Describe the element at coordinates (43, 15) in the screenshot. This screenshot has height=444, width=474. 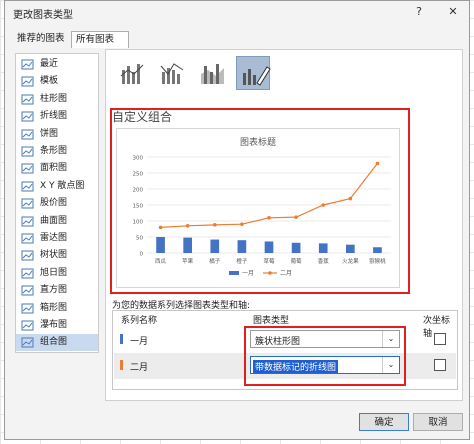
I see `dialog-title: 更改图表类型` at that location.